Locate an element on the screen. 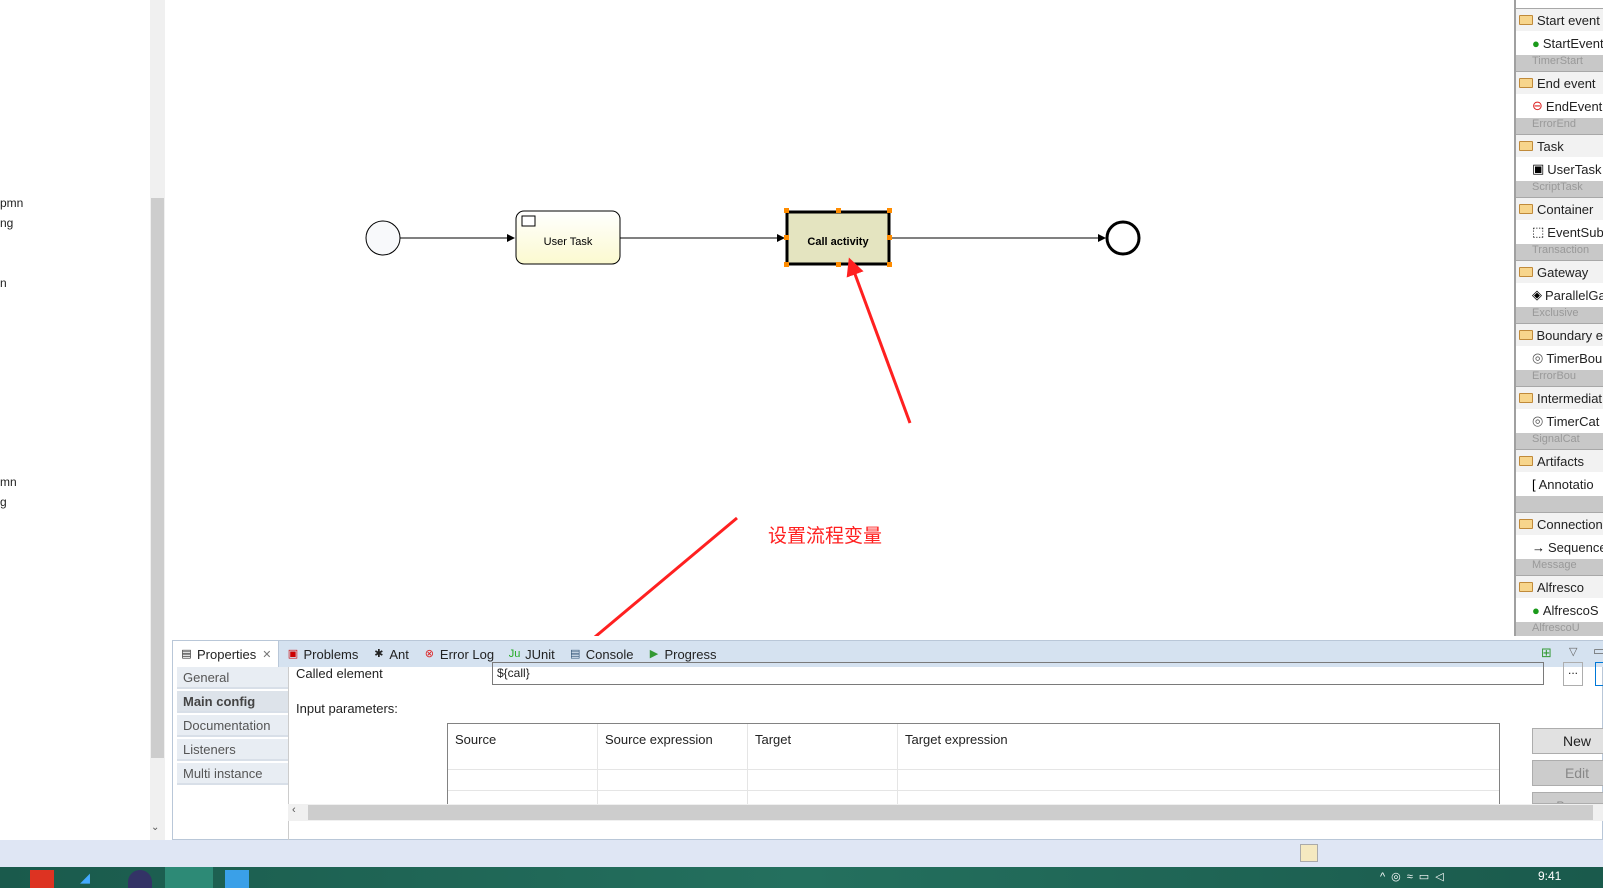 The width and height of the screenshot is (1603, 888). palette-group: Task ▣ UserTask ScriptTask is located at coordinates (1559, 165).